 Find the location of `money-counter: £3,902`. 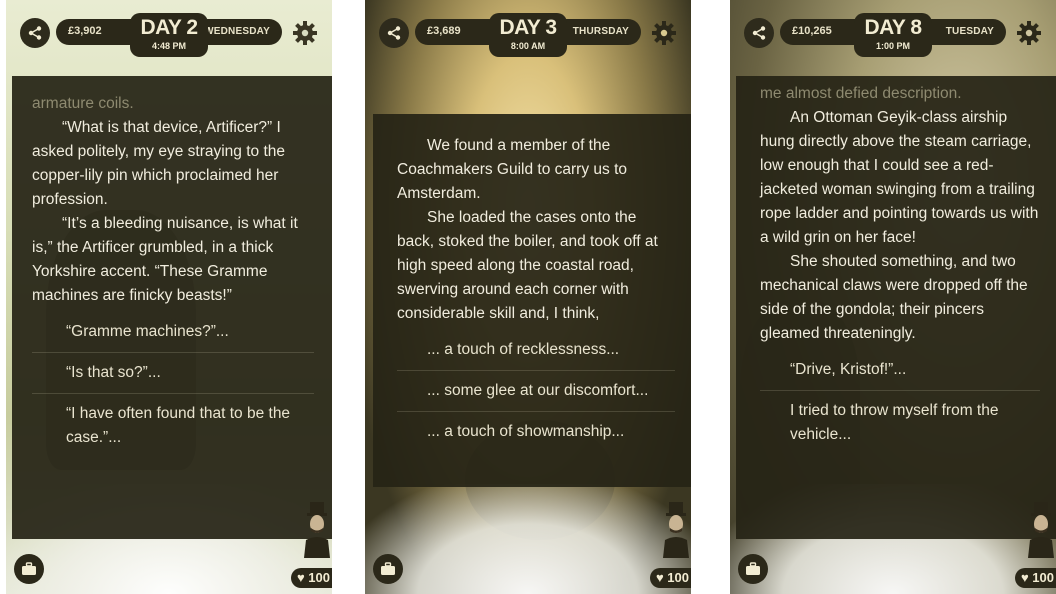

money-counter: £3,902 is located at coordinates (85, 31).